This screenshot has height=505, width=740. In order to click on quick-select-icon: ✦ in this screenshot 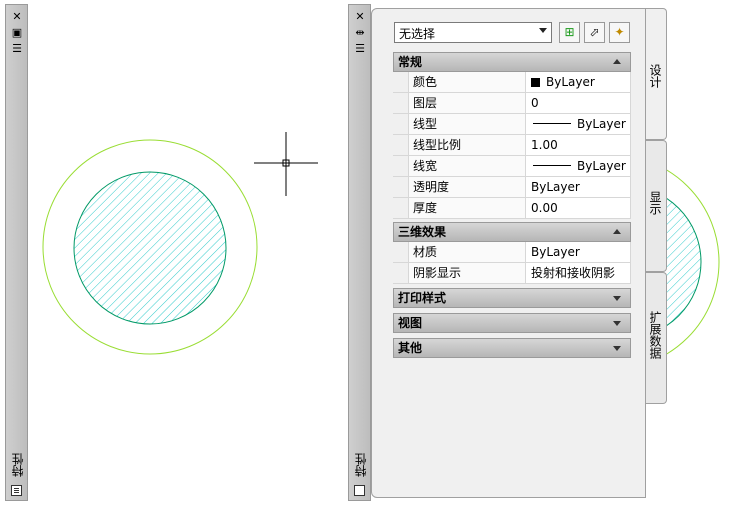, I will do `click(619, 32)`.